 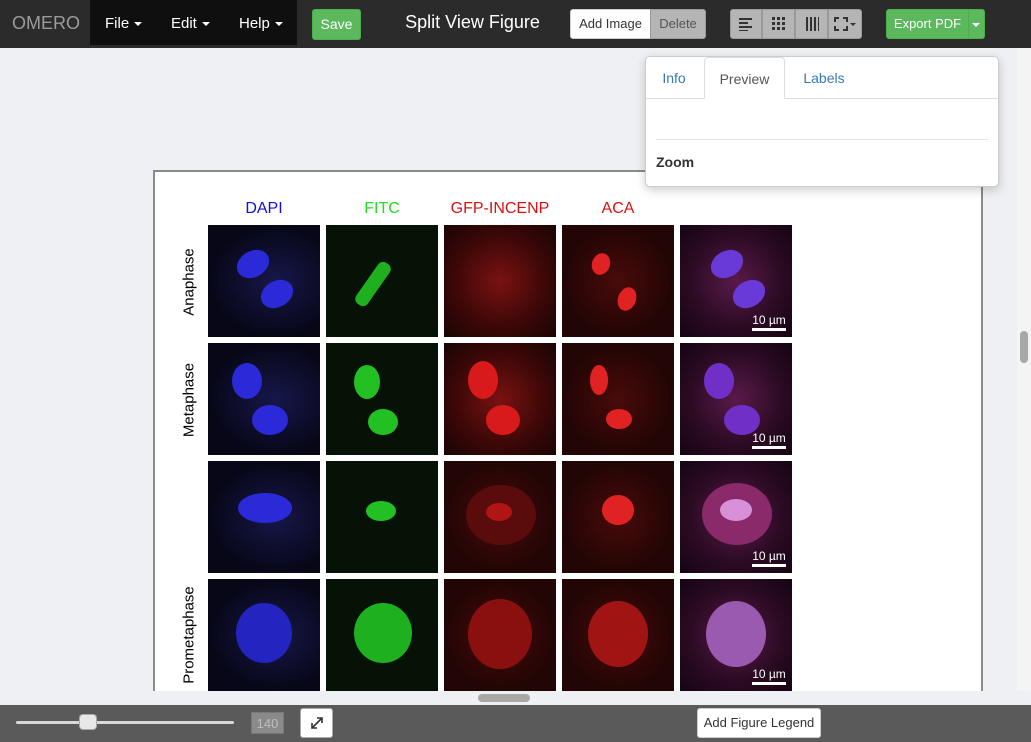 I want to click on figure-title: Split View Figure, so click(x=472, y=22).